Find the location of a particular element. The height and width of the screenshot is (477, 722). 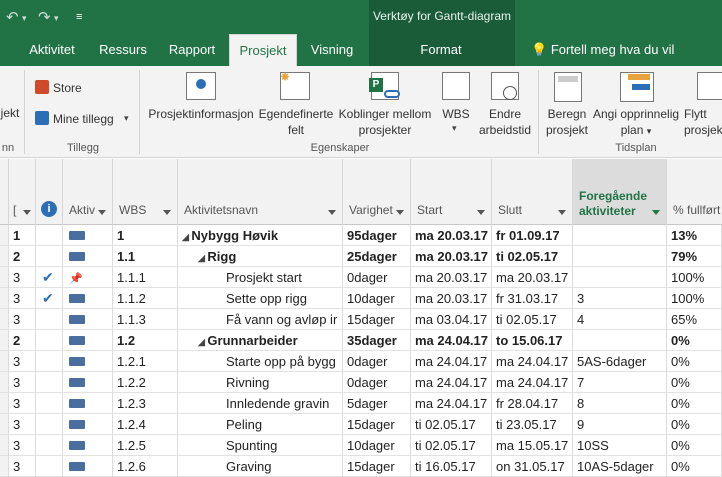

task-name-cell: Prosjekt start is located at coordinates (260, 277).